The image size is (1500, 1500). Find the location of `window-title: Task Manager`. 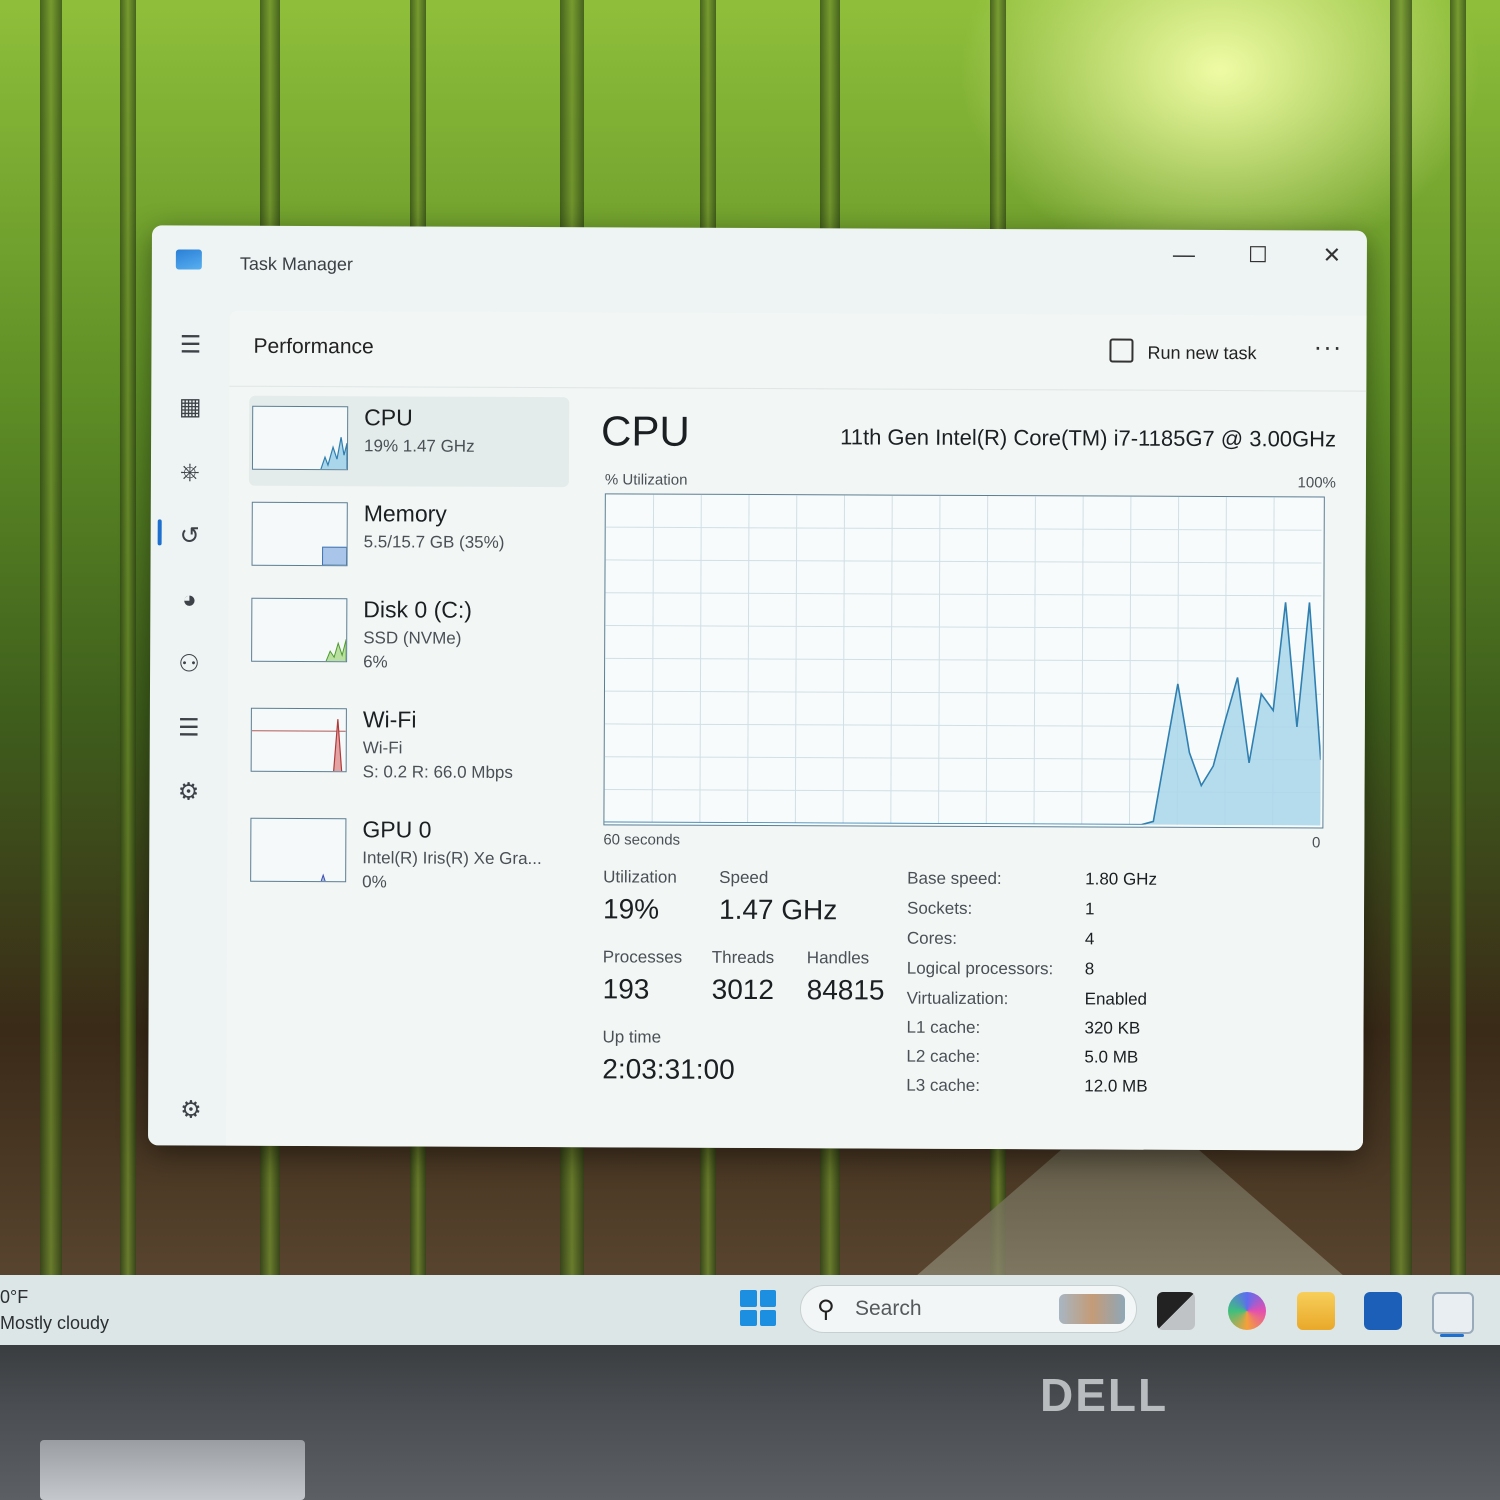

window-title: Task Manager is located at coordinates (296, 264).